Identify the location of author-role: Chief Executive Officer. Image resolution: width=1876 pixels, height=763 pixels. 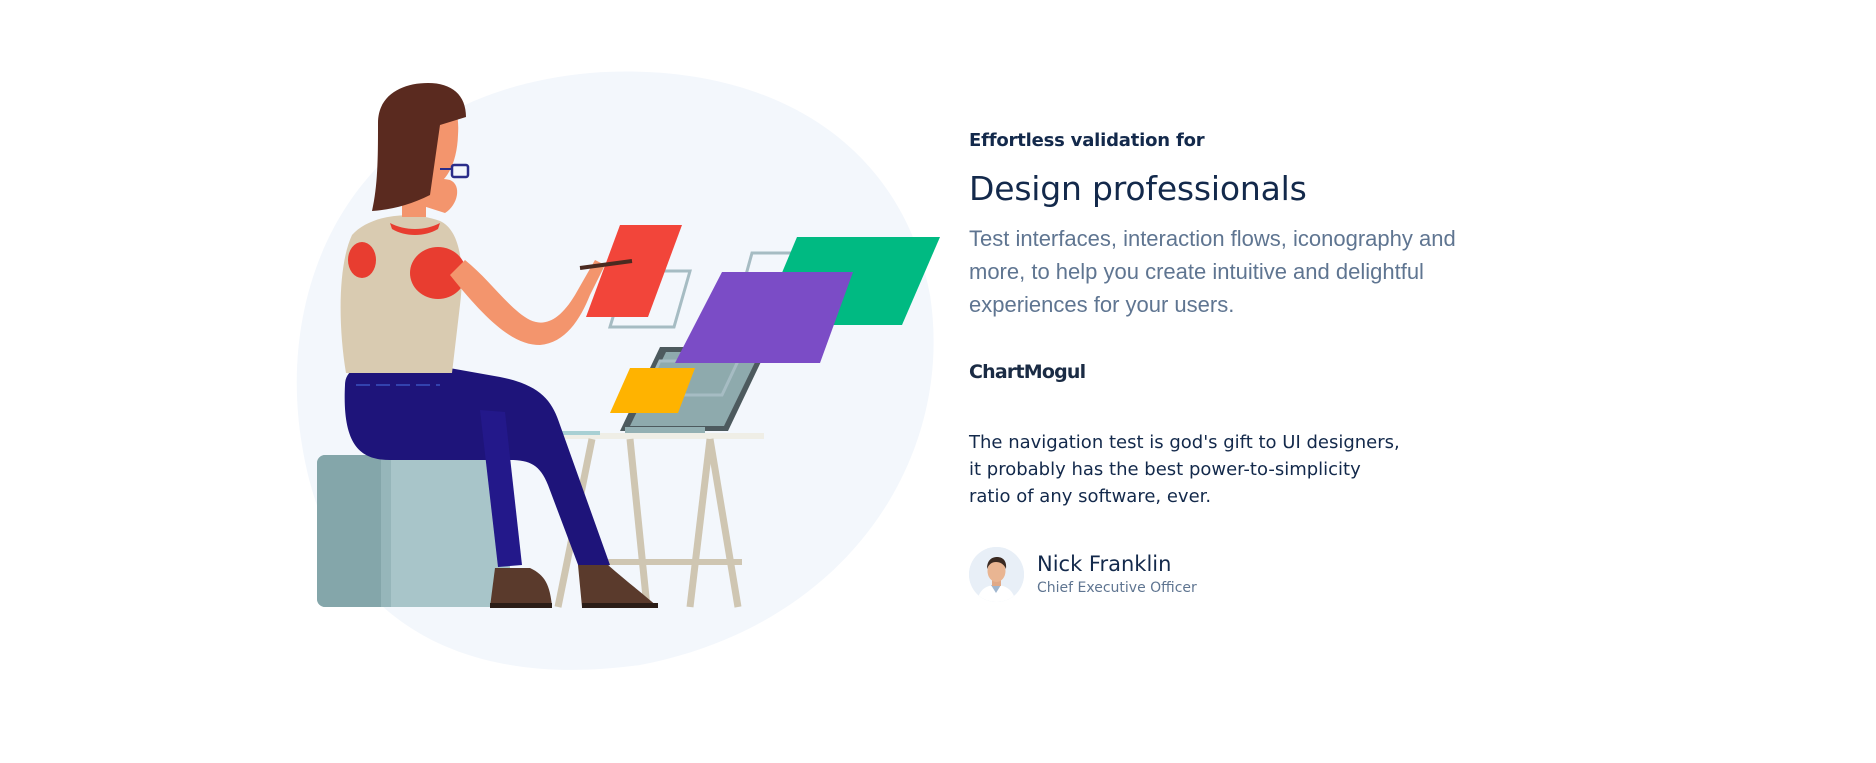
(1117, 587).